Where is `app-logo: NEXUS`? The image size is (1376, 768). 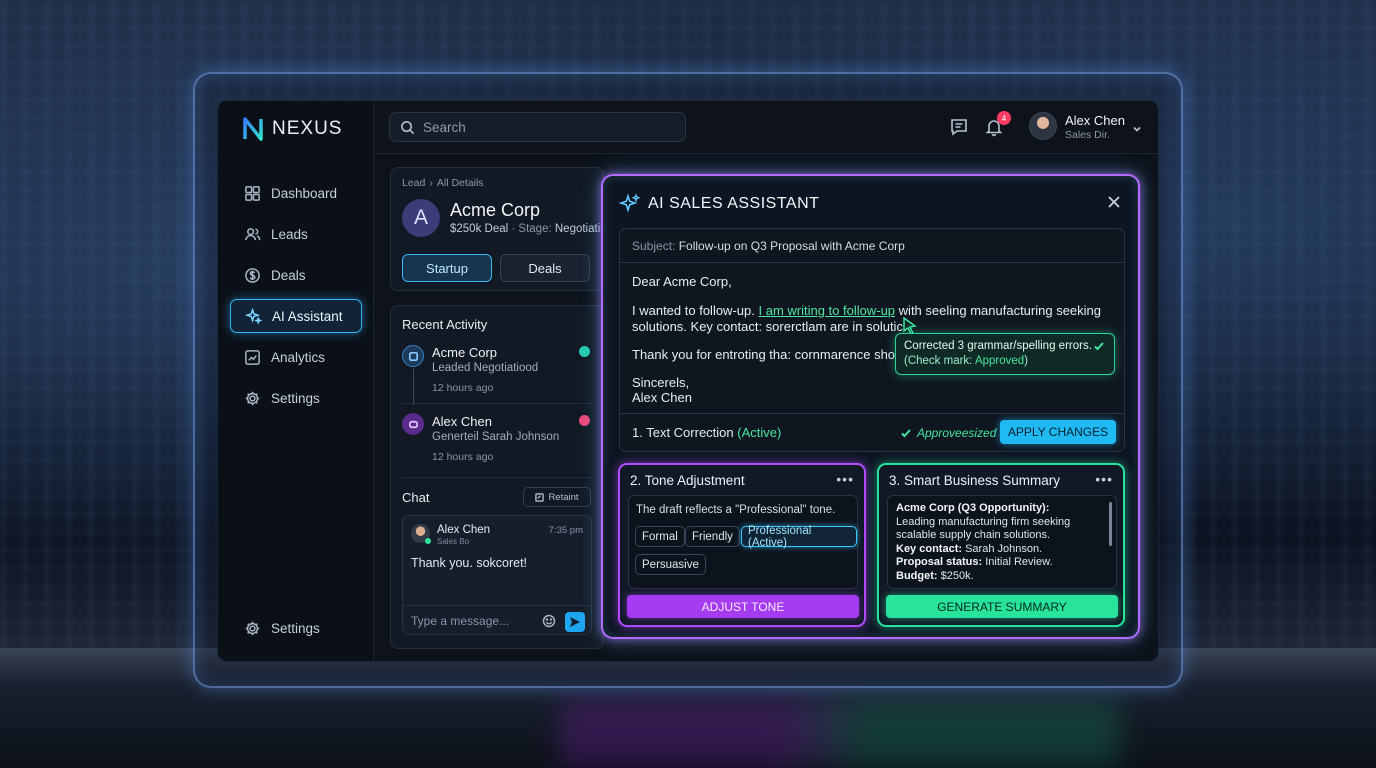
app-logo: NEXUS is located at coordinates (292, 129).